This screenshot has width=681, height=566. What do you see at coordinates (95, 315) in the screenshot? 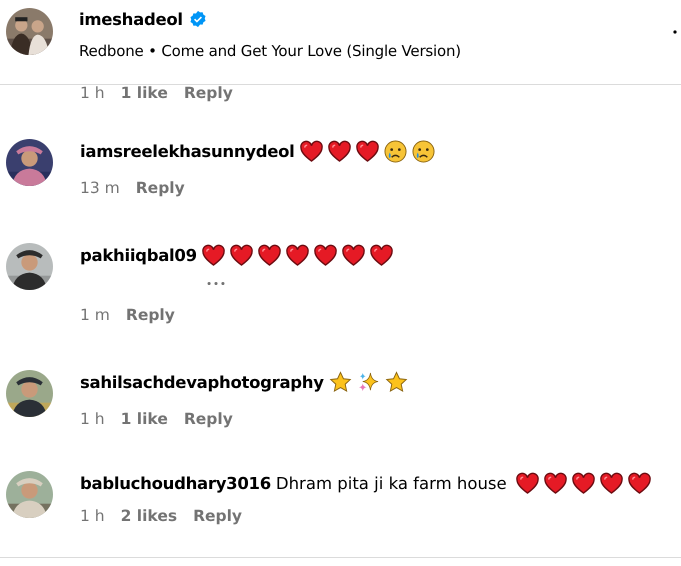
I see `comment-time: 1 m` at bounding box center [95, 315].